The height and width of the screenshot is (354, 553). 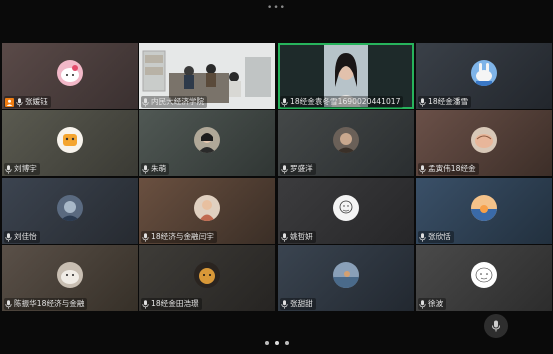 I want to click on self-mic-button, so click(x=496, y=326).